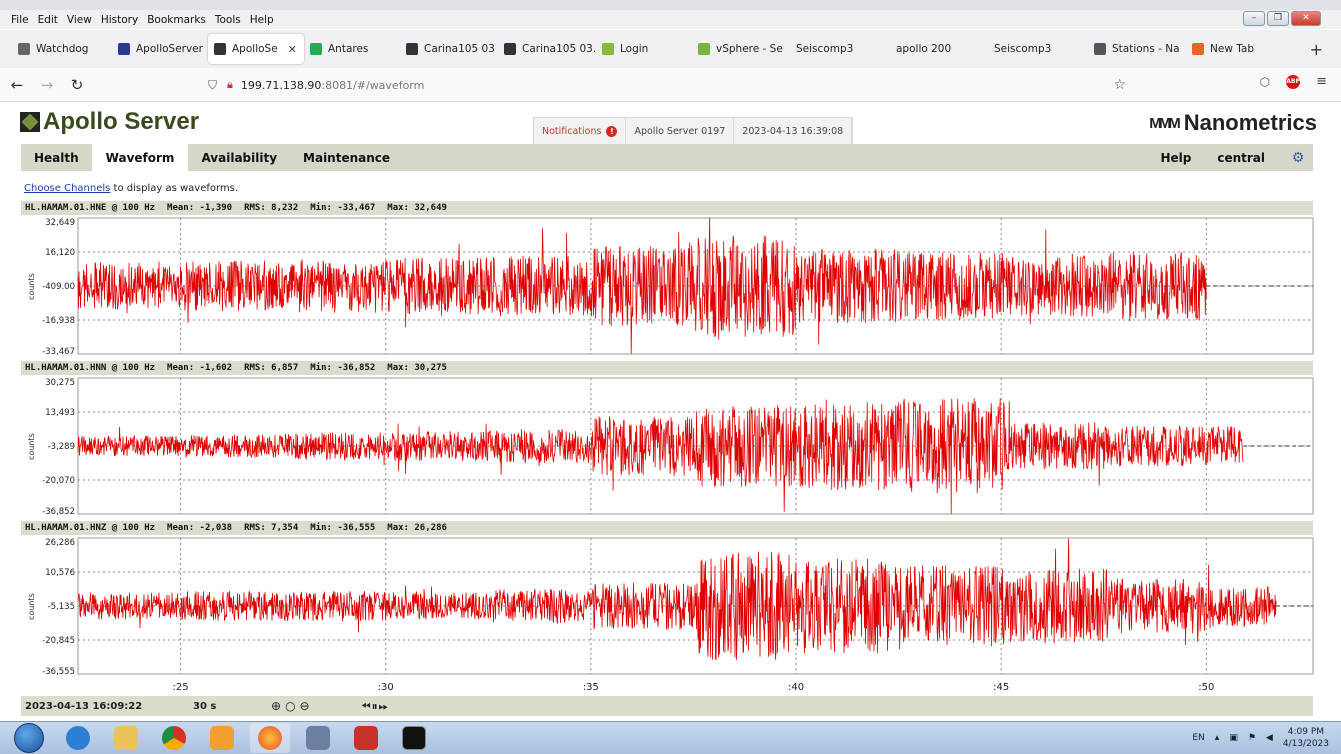 Image resolution: width=1341 pixels, height=754 pixels. I want to click on tab-4: Carina105 03, so click(449, 49).